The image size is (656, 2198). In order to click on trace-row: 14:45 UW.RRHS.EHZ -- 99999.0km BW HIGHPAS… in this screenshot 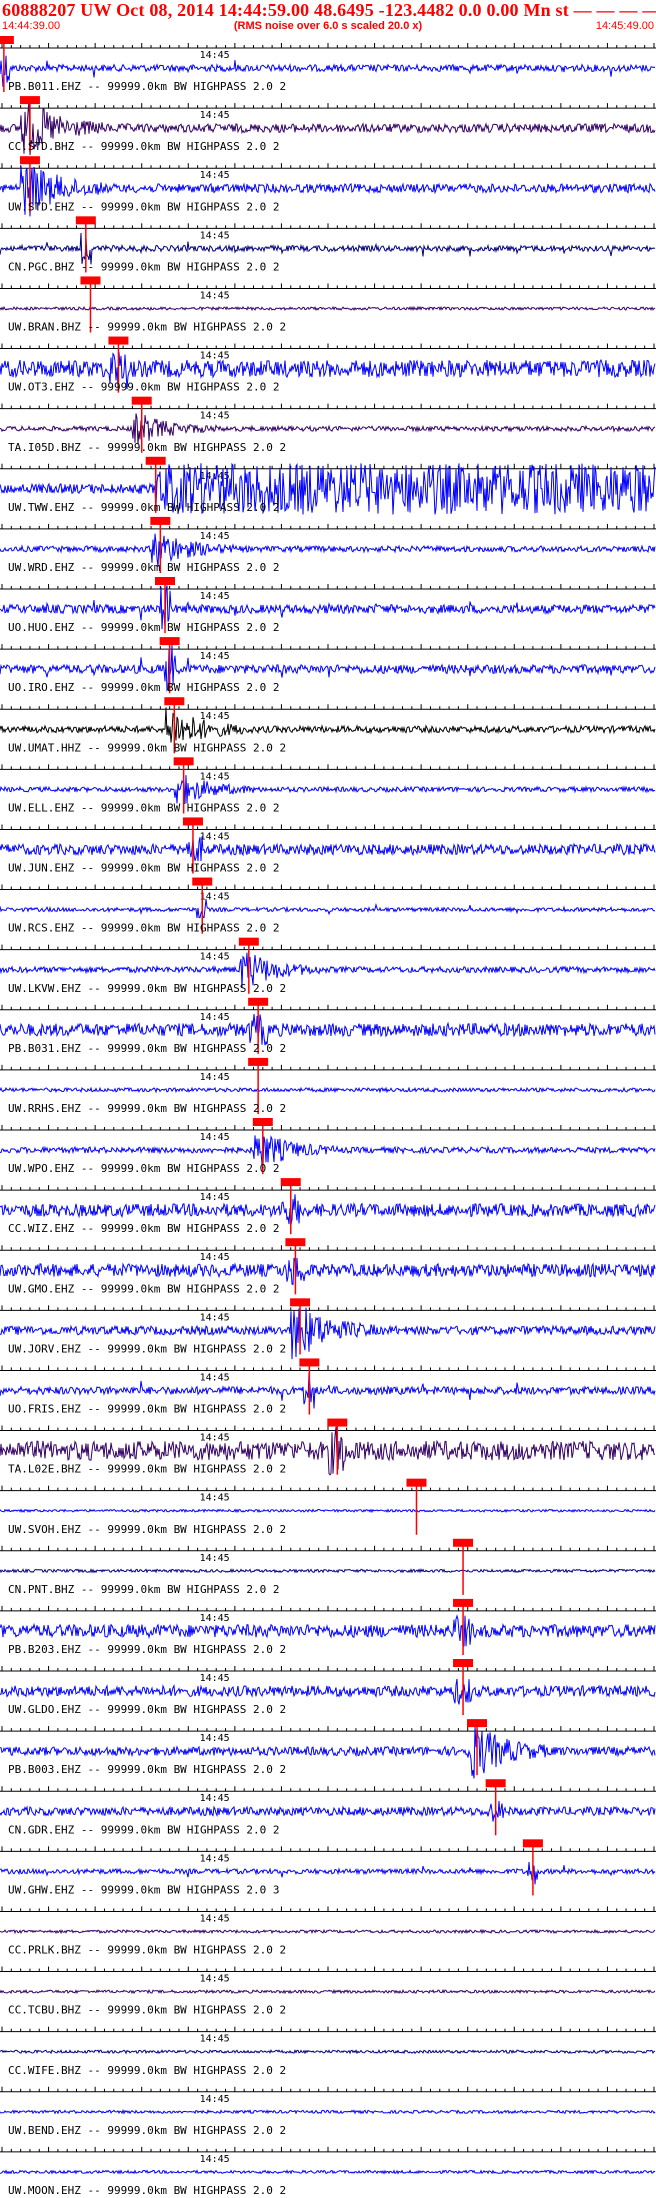, I will do `click(328, 1086)`.